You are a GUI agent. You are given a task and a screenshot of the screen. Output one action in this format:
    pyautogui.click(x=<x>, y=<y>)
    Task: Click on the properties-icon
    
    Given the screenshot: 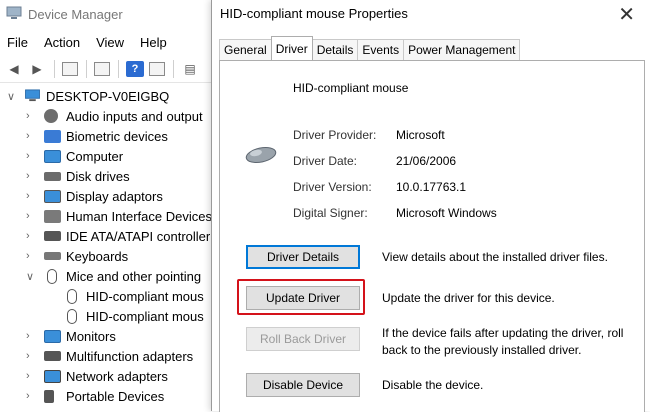 What is the action you would take?
    pyautogui.click(x=102, y=69)
    